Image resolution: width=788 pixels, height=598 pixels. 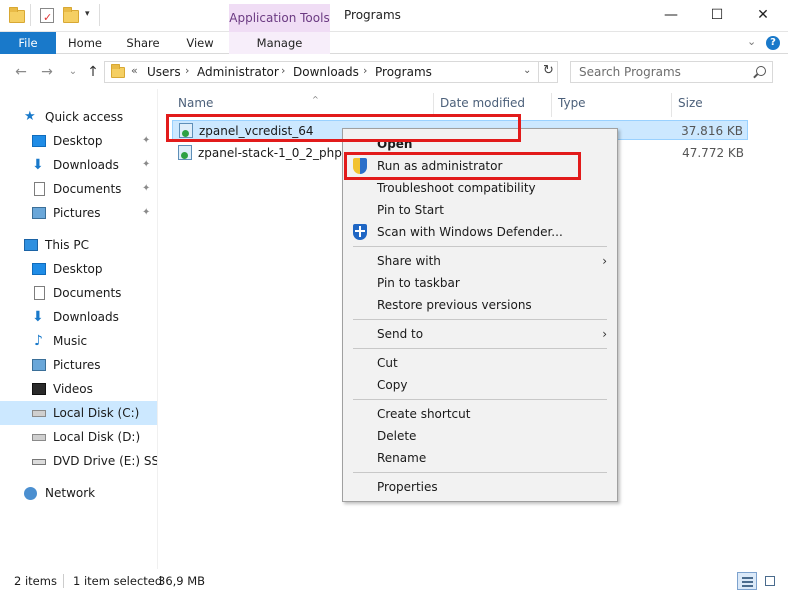 What do you see at coordinates (39, 462) in the screenshot?
I see `dvd-drive-icon` at bounding box center [39, 462].